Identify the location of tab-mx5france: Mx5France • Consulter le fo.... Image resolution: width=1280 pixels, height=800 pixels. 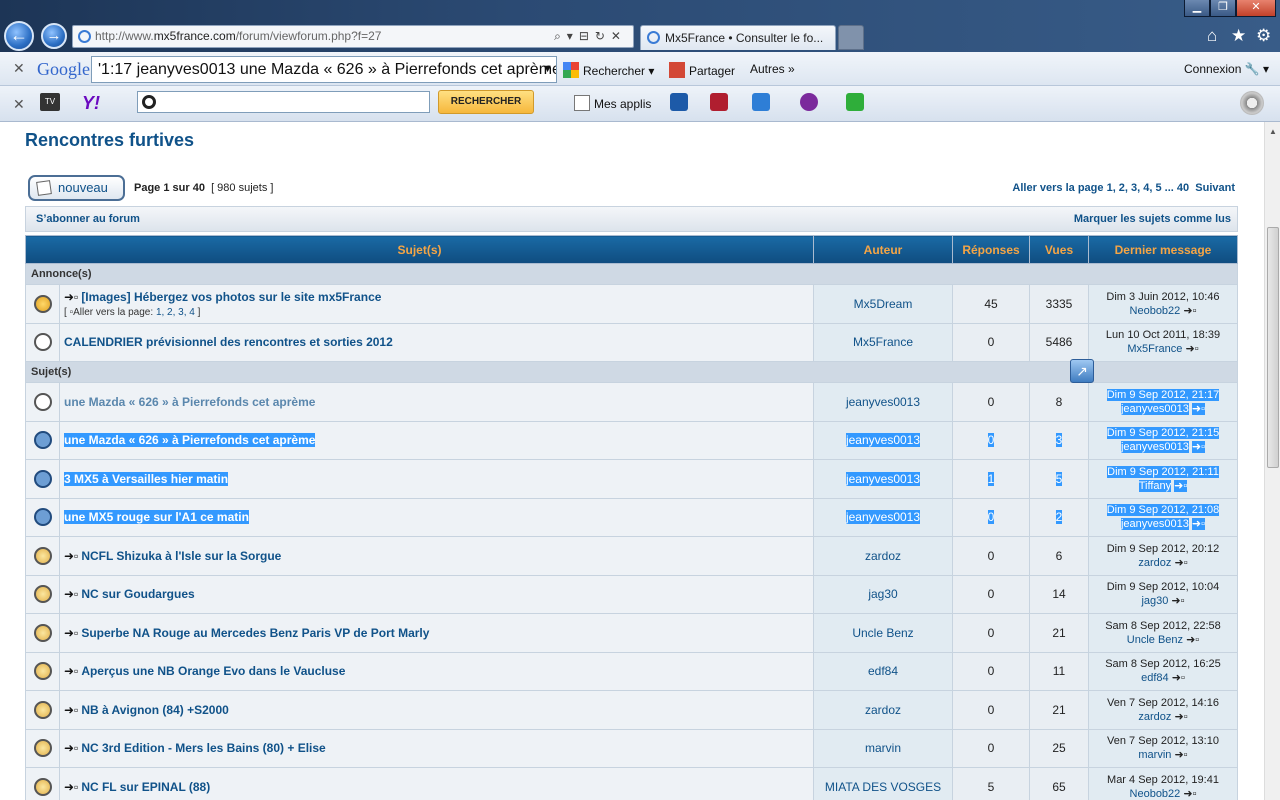
(738, 37).